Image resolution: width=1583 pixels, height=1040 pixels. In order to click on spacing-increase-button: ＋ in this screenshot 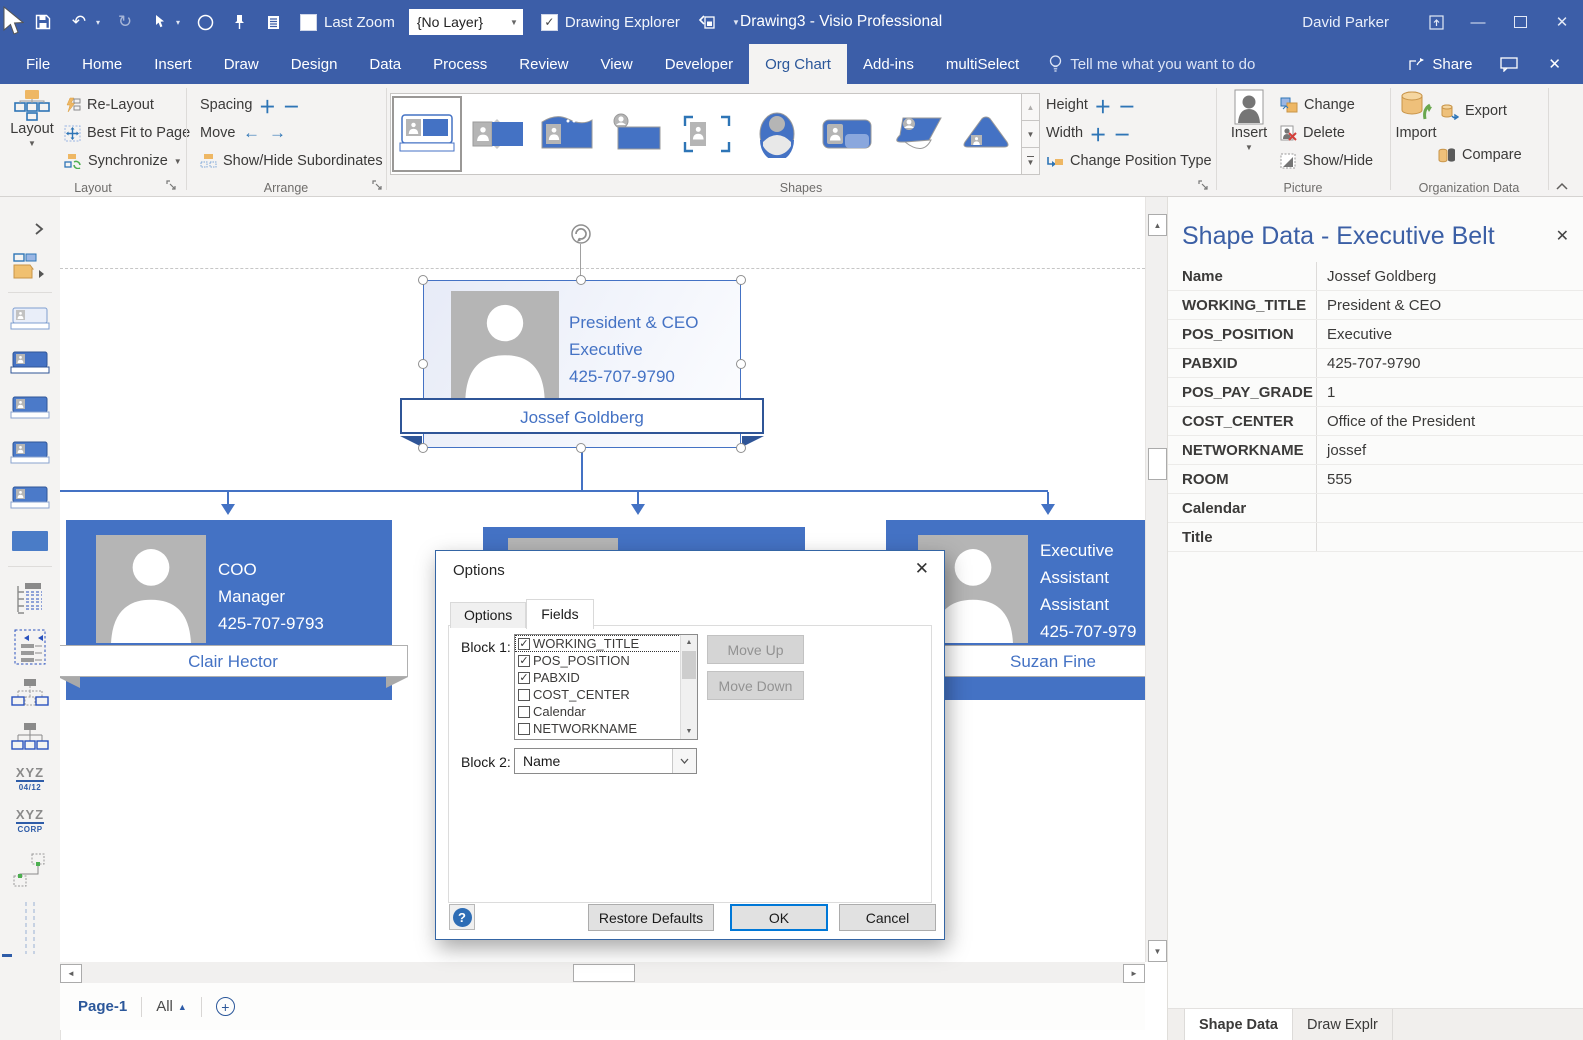, I will do `click(267, 105)`.